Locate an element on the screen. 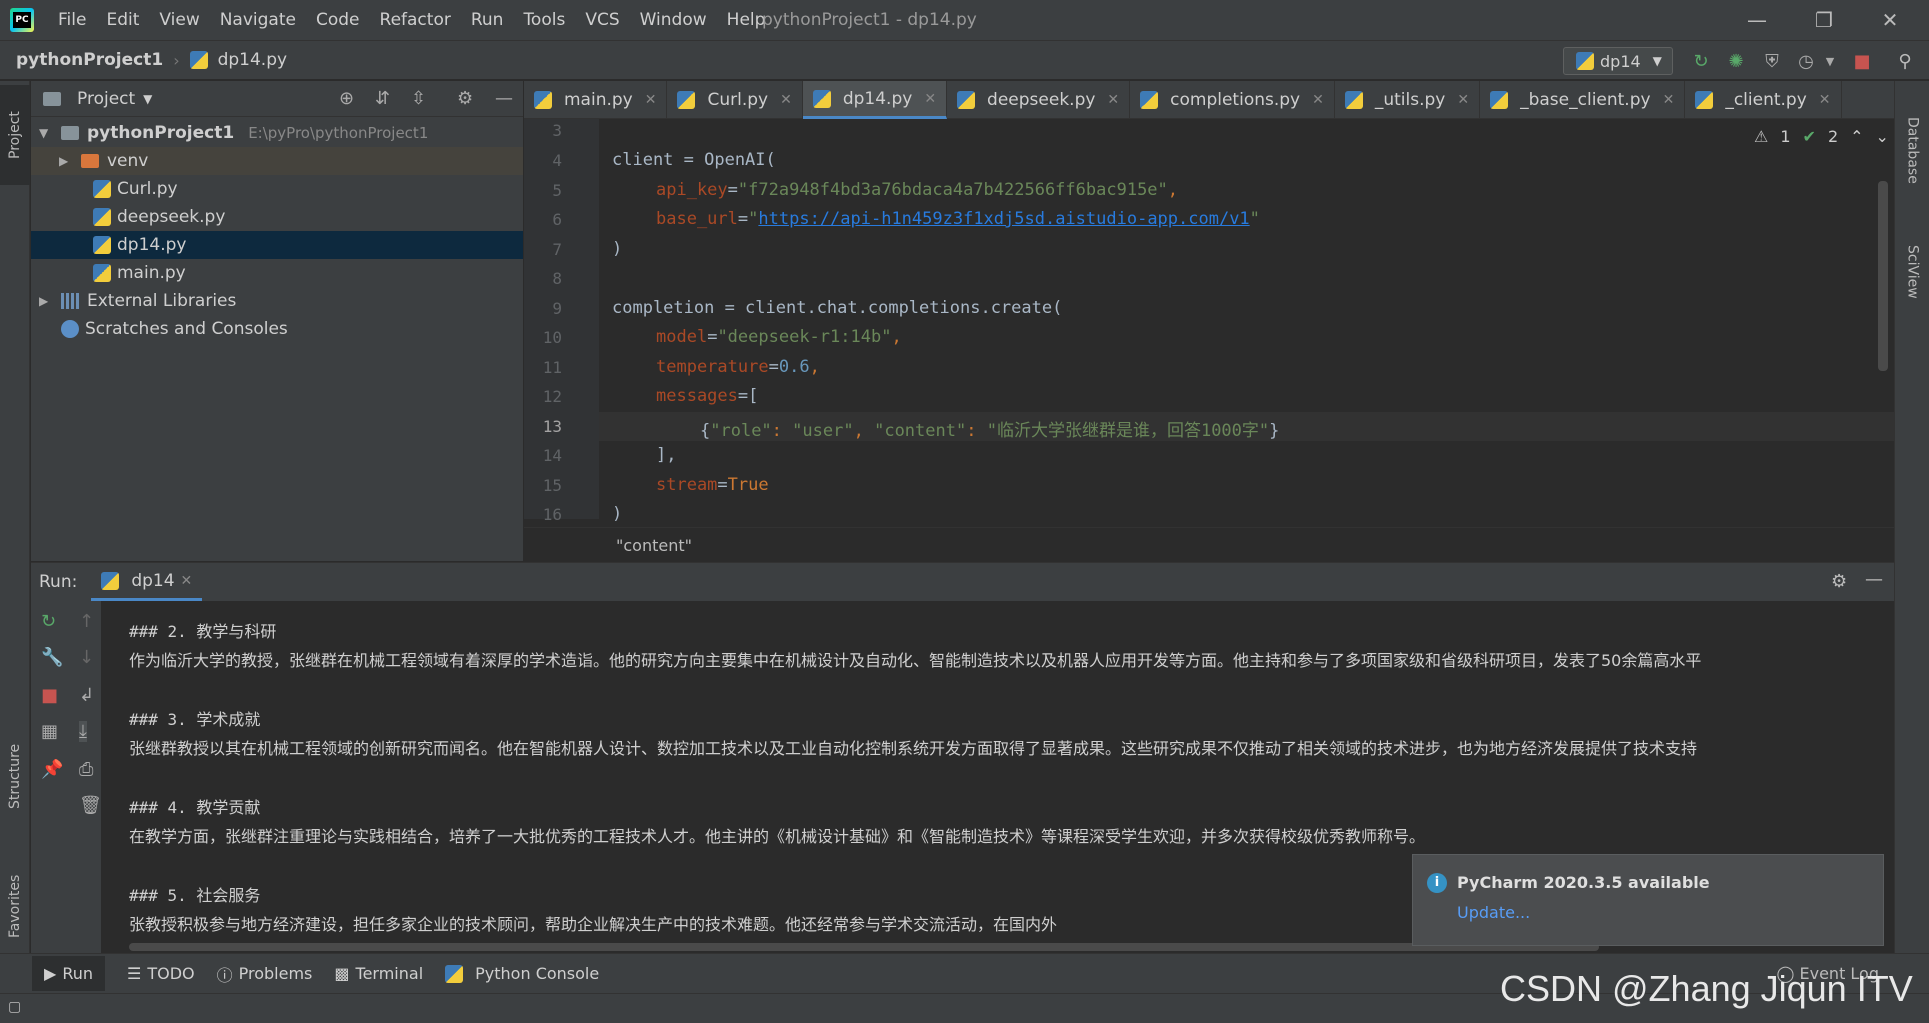  wrench-icon: 🔧 is located at coordinates (52, 657).